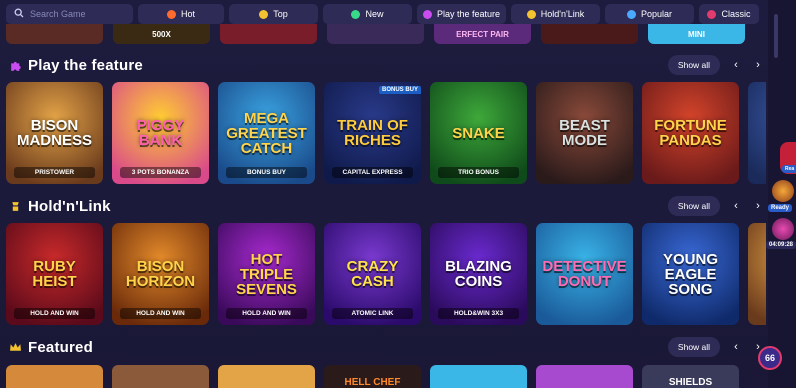 The height and width of the screenshot is (388, 796). What do you see at coordinates (562, 14) in the screenshot?
I see `filter-chip-label: Hold'n'Link` at bounding box center [562, 14].